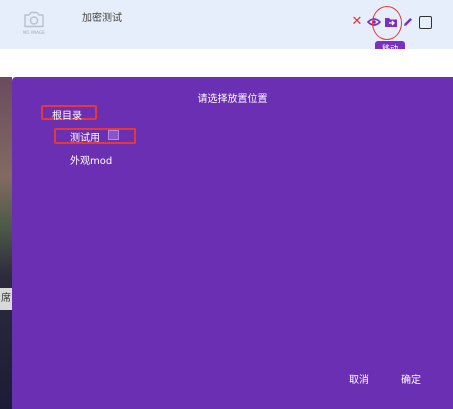 This screenshot has width=453, height=409. What do you see at coordinates (67, 114) in the screenshot?
I see `folder-item-root: 根目录` at bounding box center [67, 114].